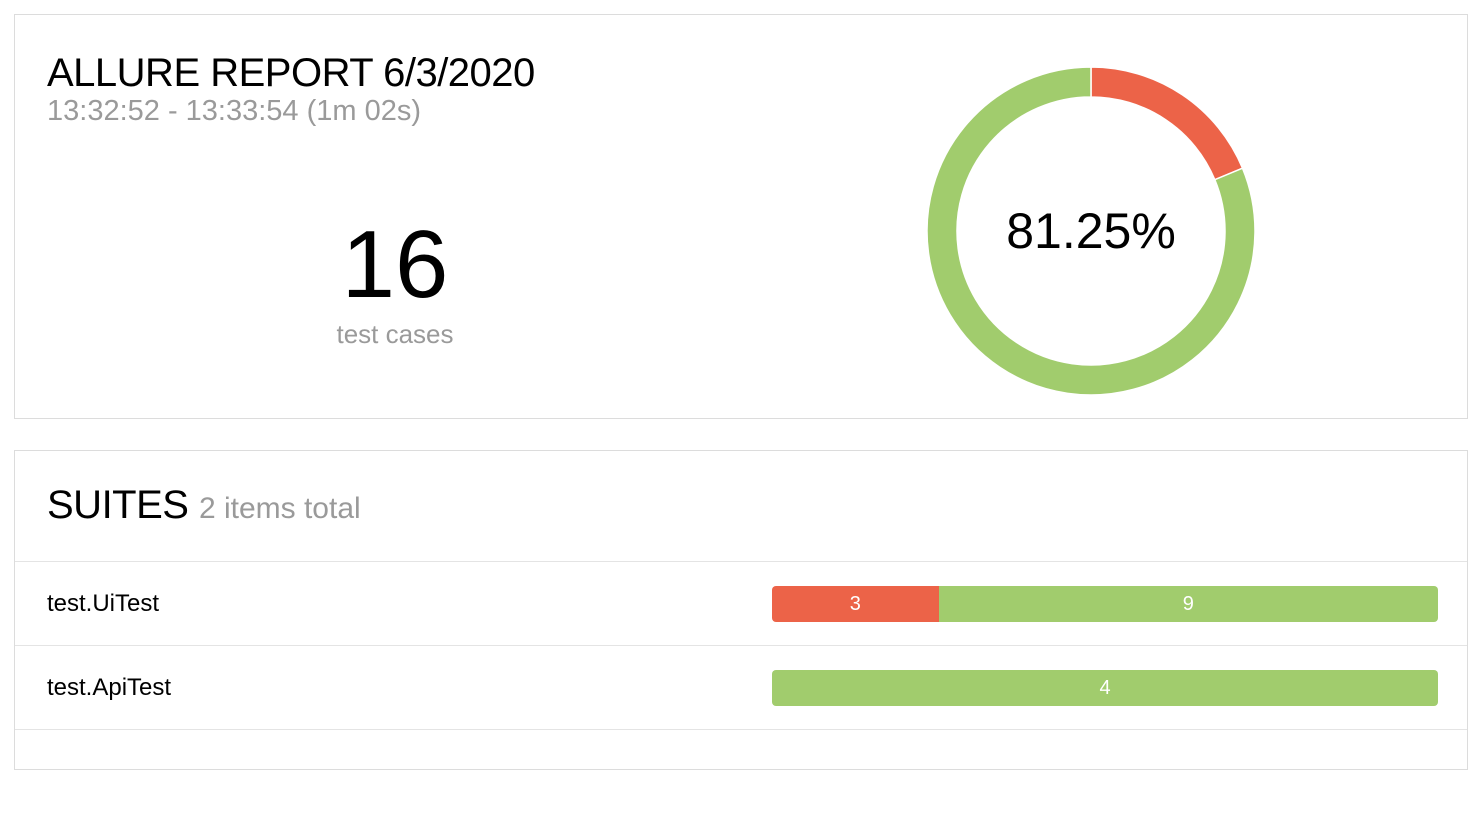 The width and height of the screenshot is (1480, 813). What do you see at coordinates (109, 687) in the screenshot?
I see `suite-name: test.ApiTest` at bounding box center [109, 687].